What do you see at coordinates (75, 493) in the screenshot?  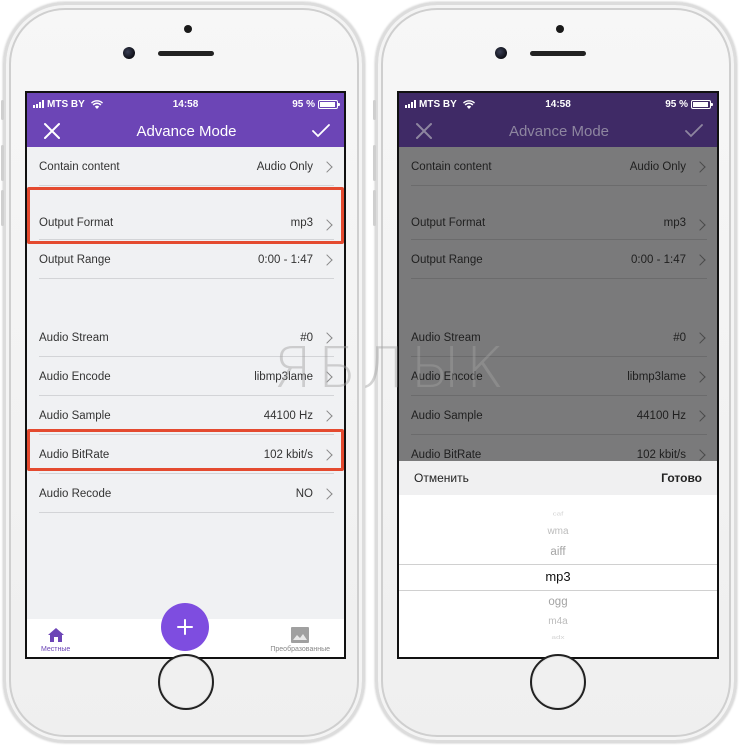 I see `setting-label: Audio Recode` at bounding box center [75, 493].